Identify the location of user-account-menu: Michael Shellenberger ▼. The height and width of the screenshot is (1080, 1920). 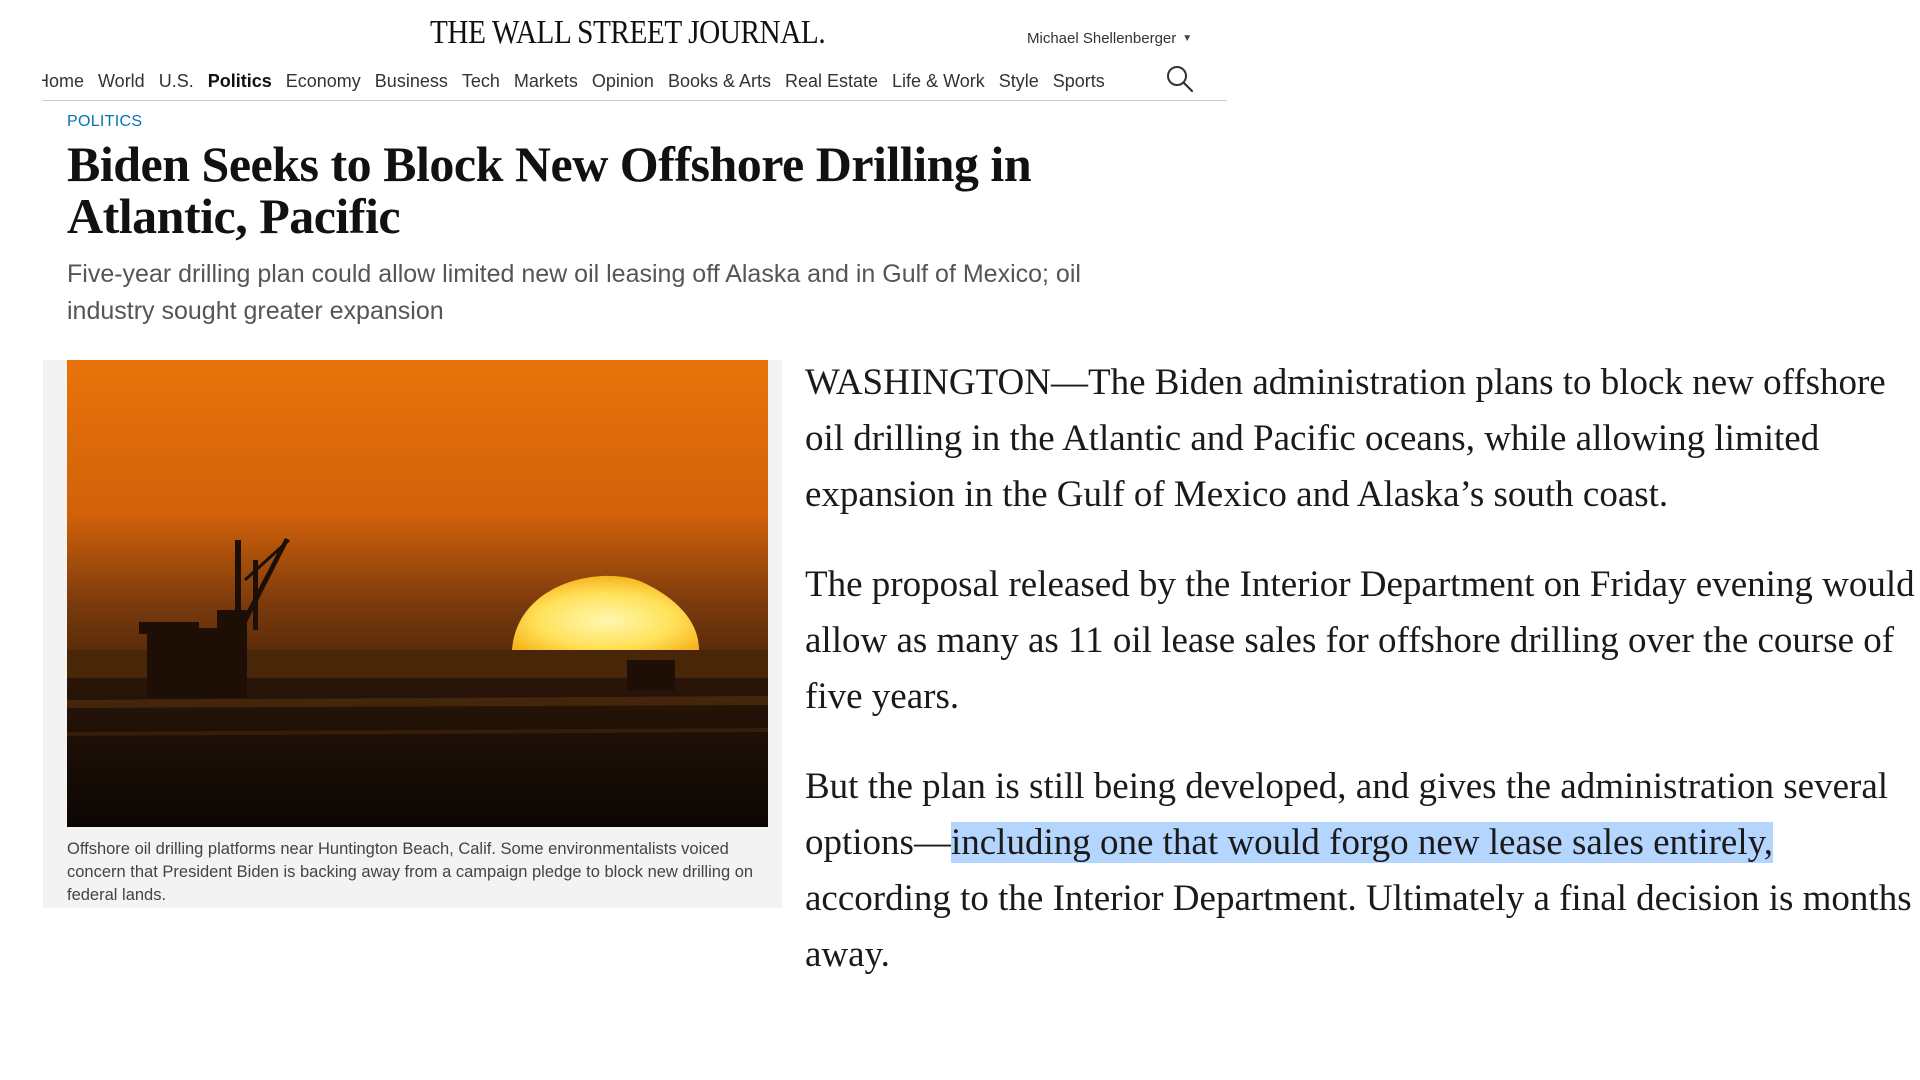
(1109, 38).